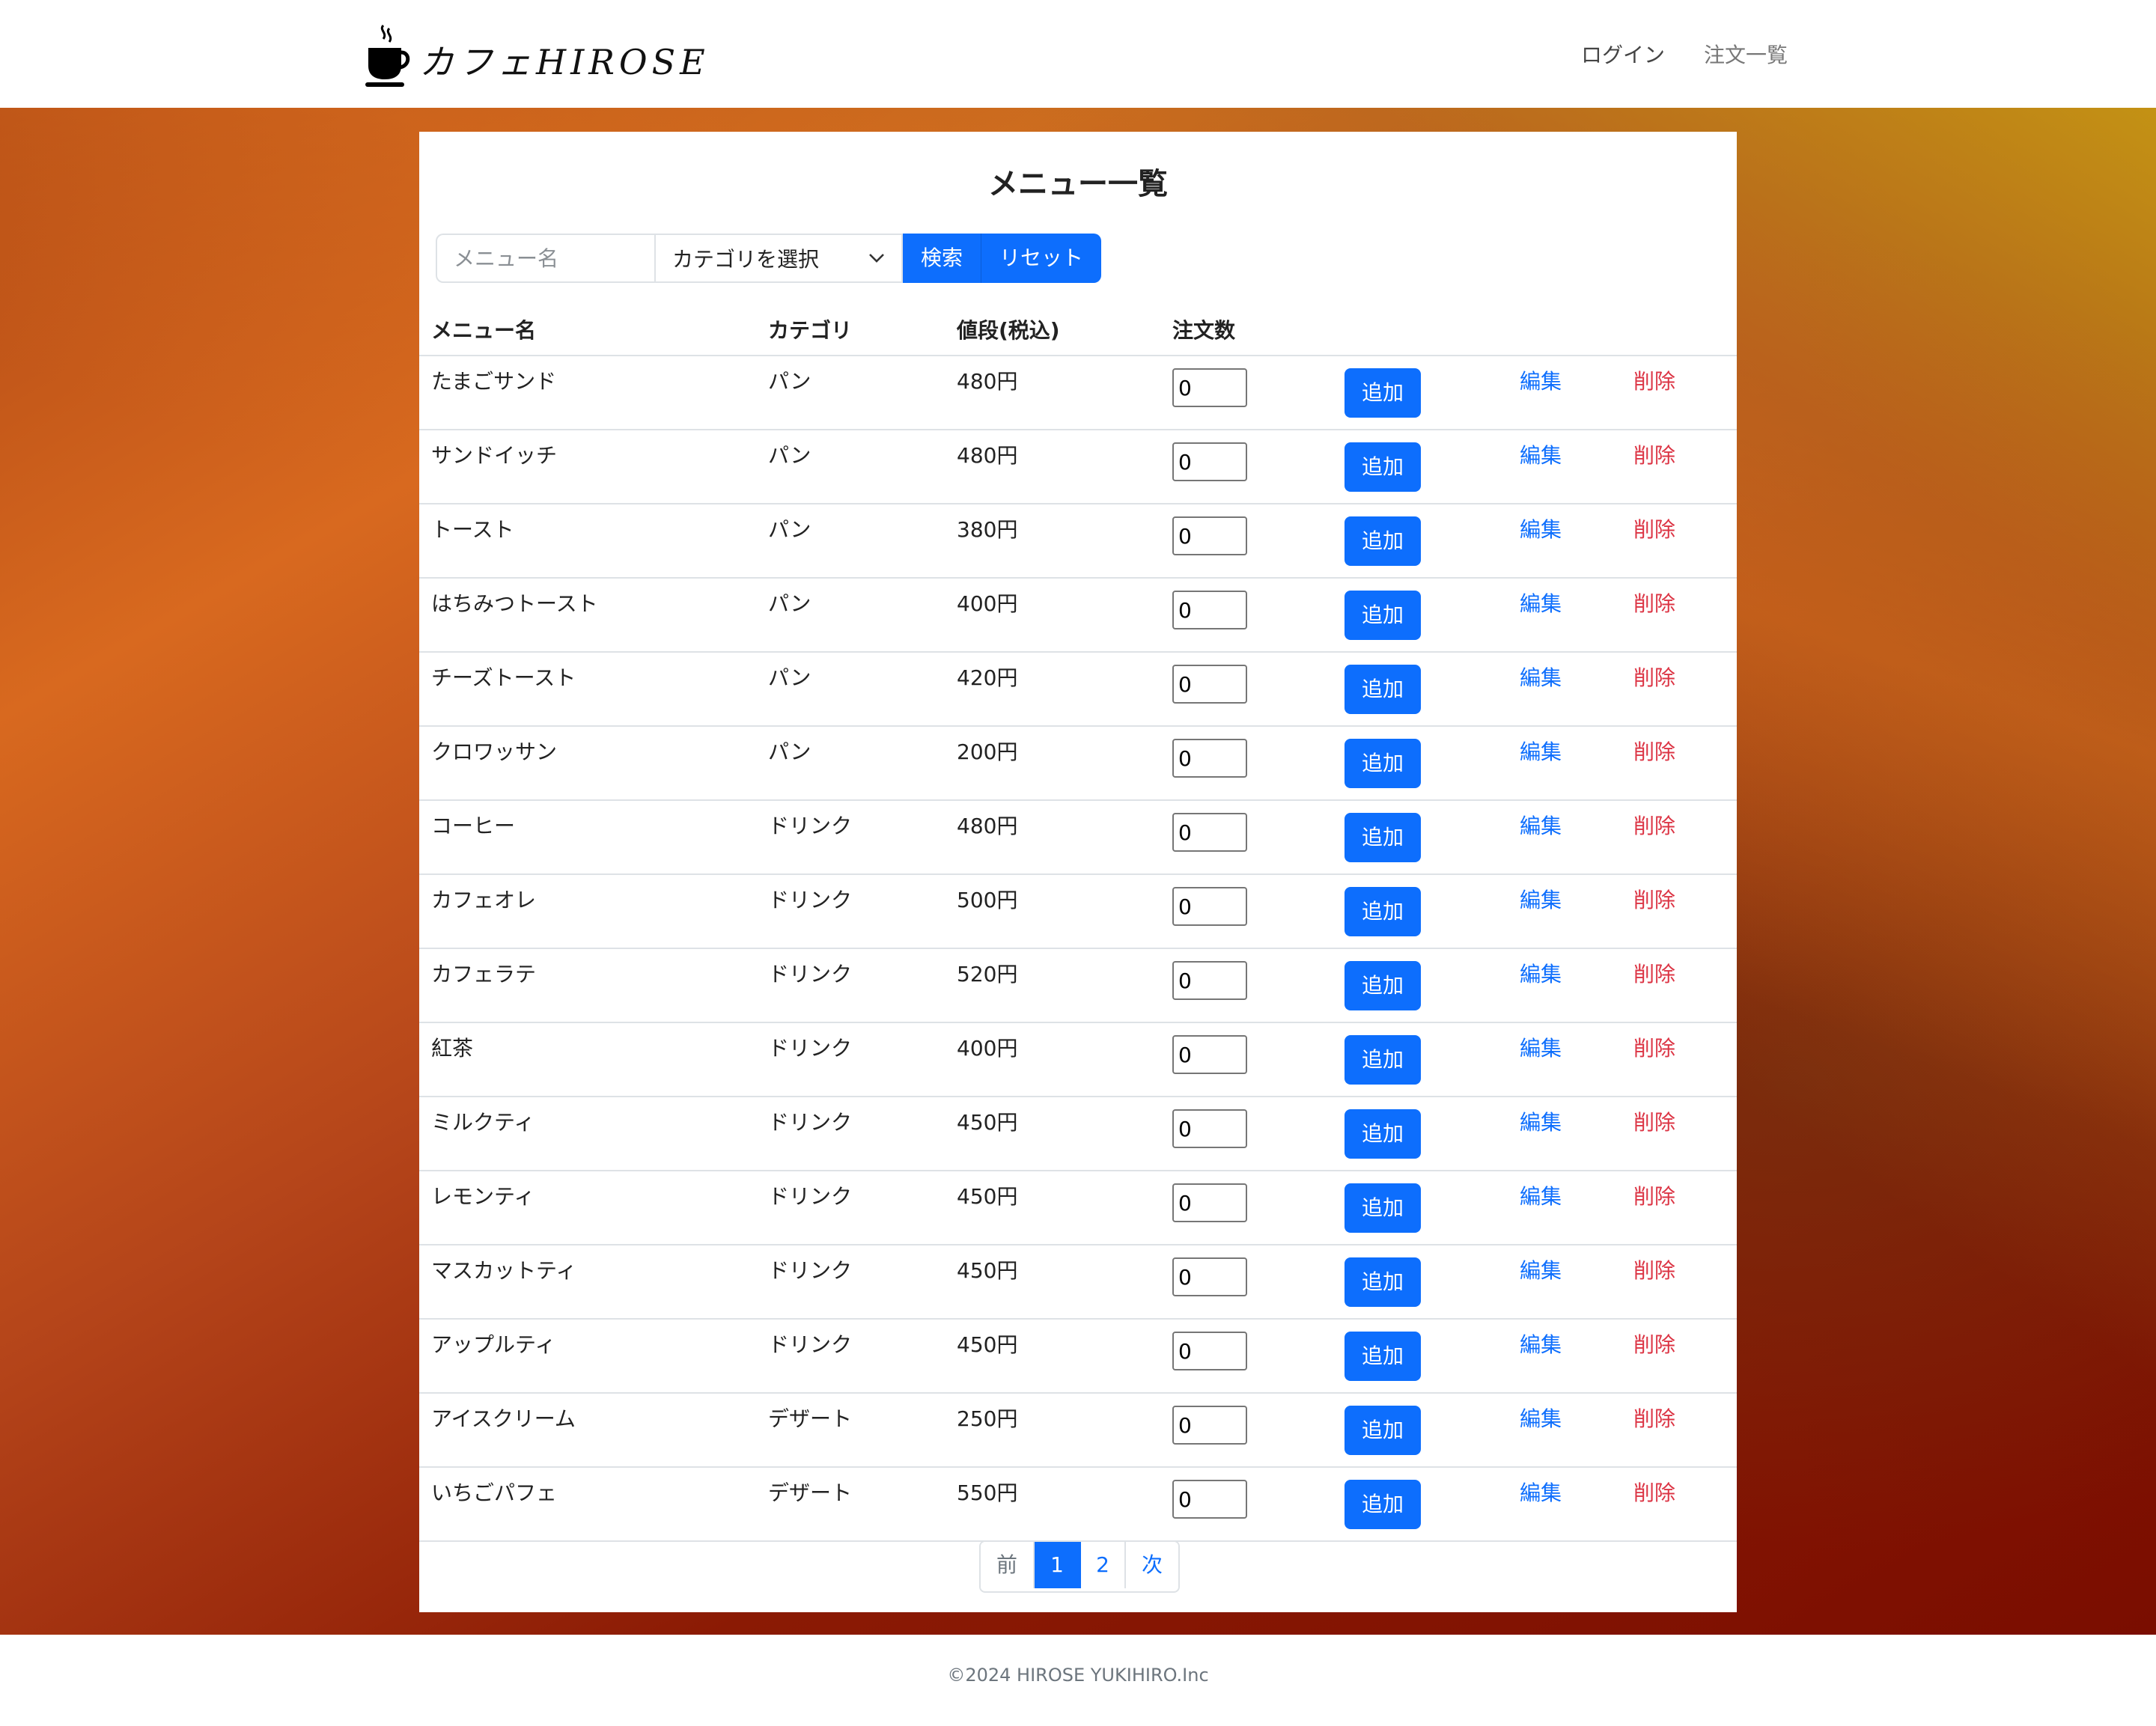 The image size is (2156, 1726). What do you see at coordinates (473, 826) in the screenshot?
I see `menu-name-cell: コーヒー` at bounding box center [473, 826].